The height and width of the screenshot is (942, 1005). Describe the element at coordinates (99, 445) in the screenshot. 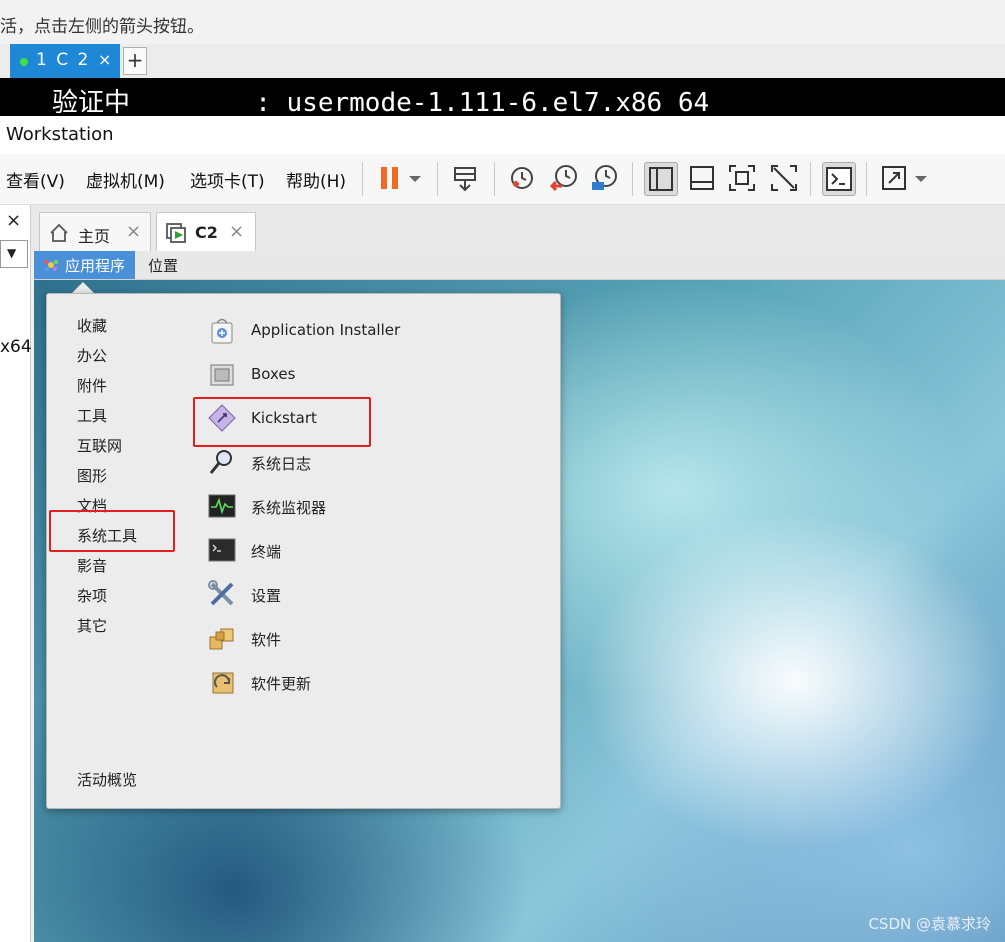

I see `category-internet: 互联网` at that location.